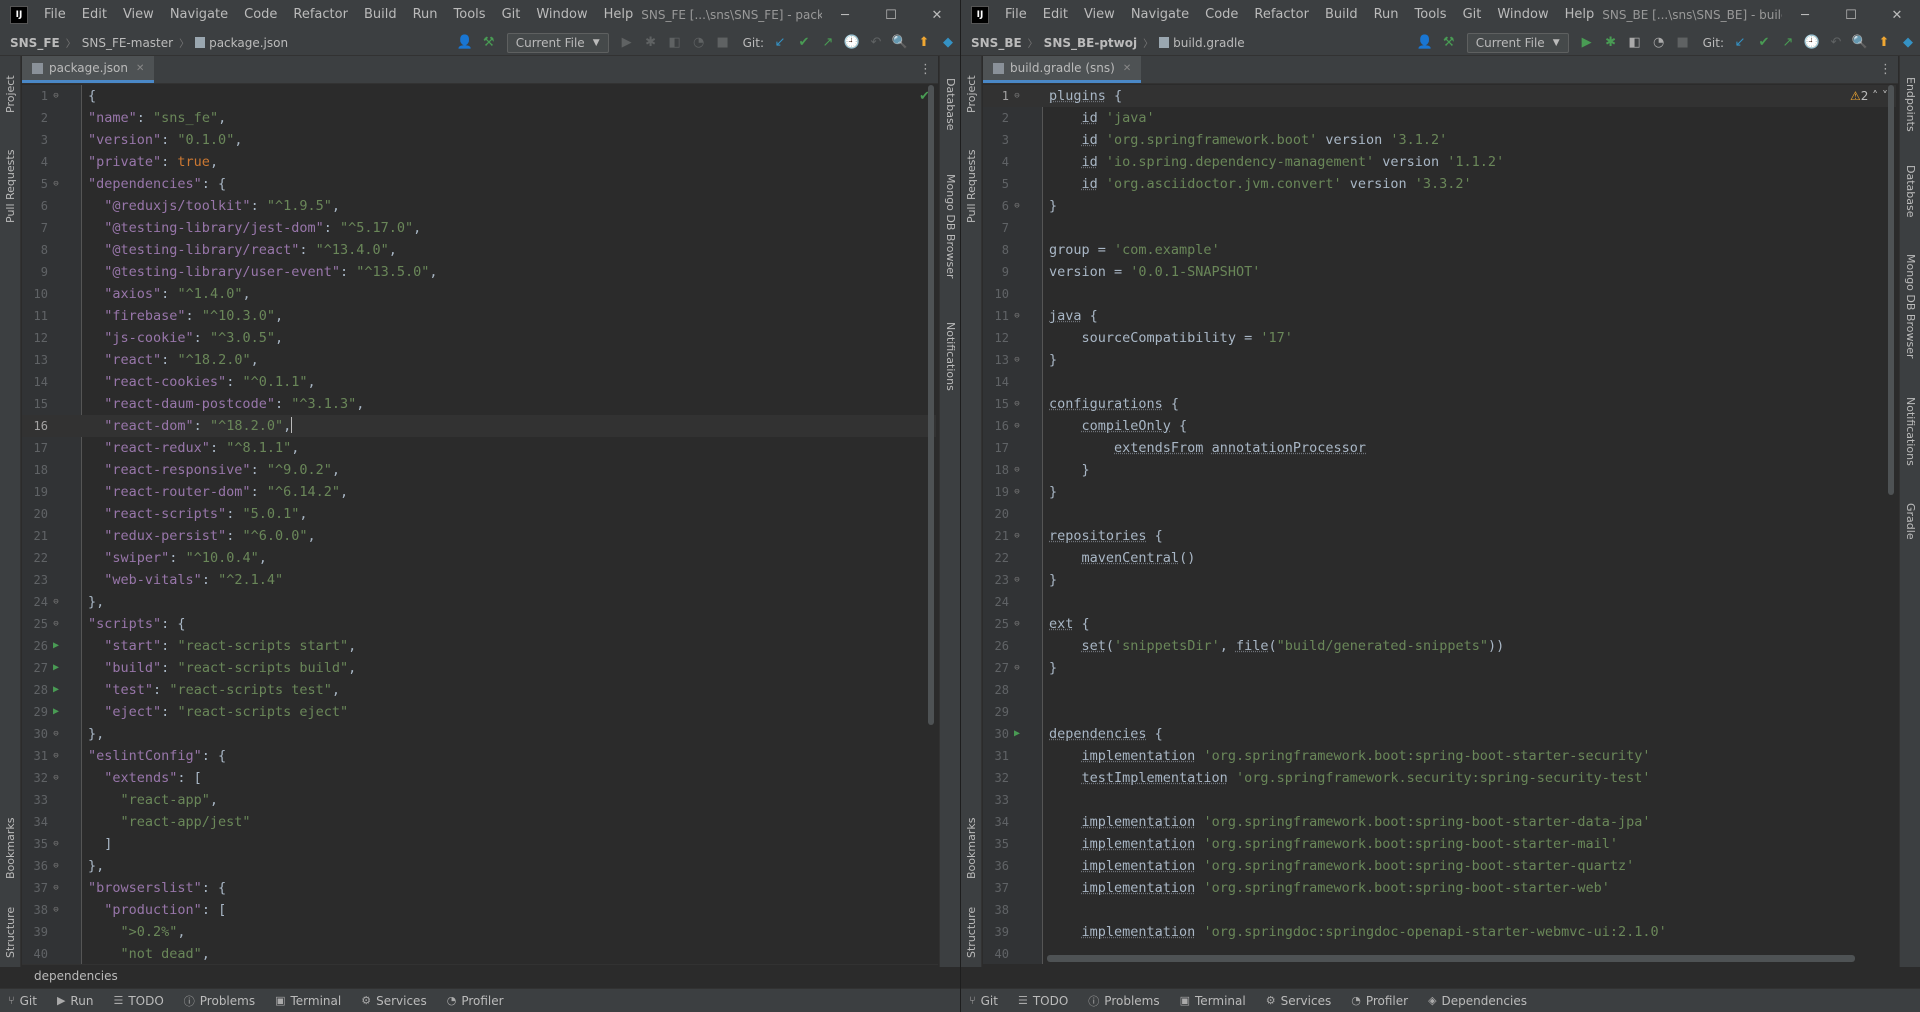 The height and width of the screenshot is (1012, 1920). What do you see at coordinates (1439, 800) in the screenshot?
I see `code-line: 33` at bounding box center [1439, 800].